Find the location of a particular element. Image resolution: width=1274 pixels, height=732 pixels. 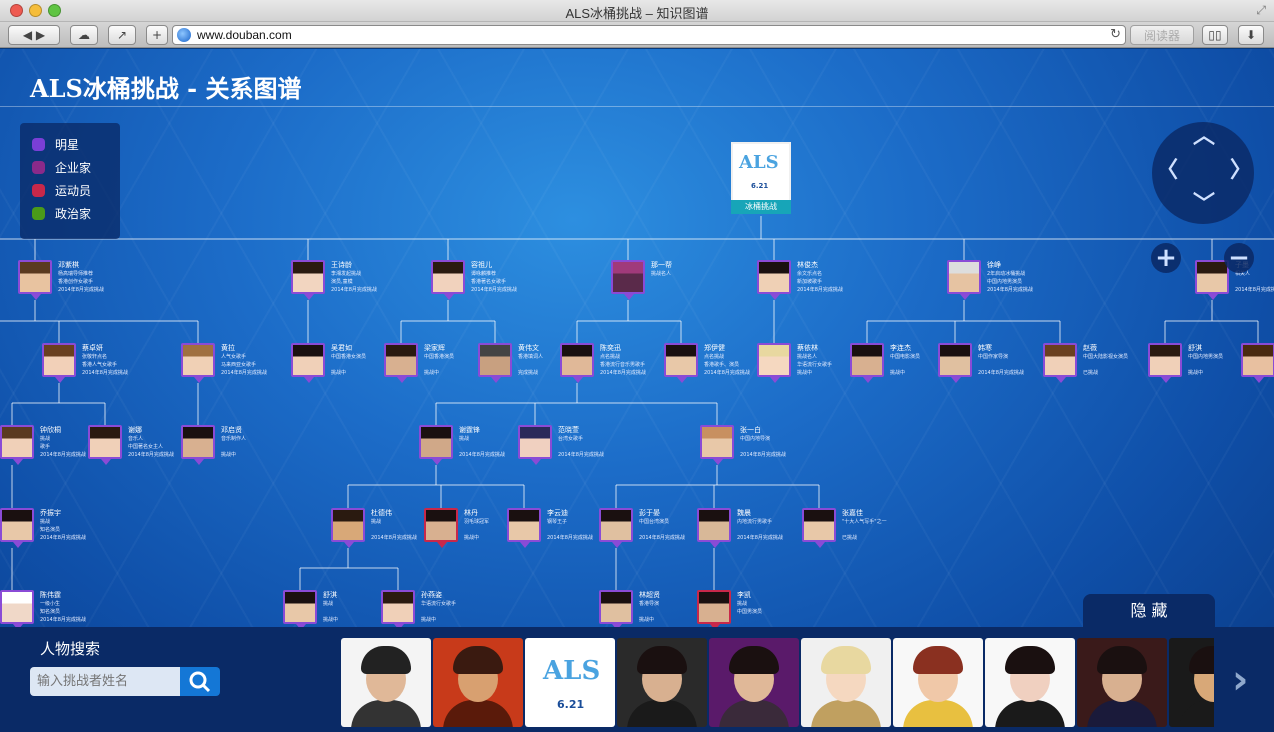

address-bar: www.douban.com ↻ is located at coordinates (649, 35).